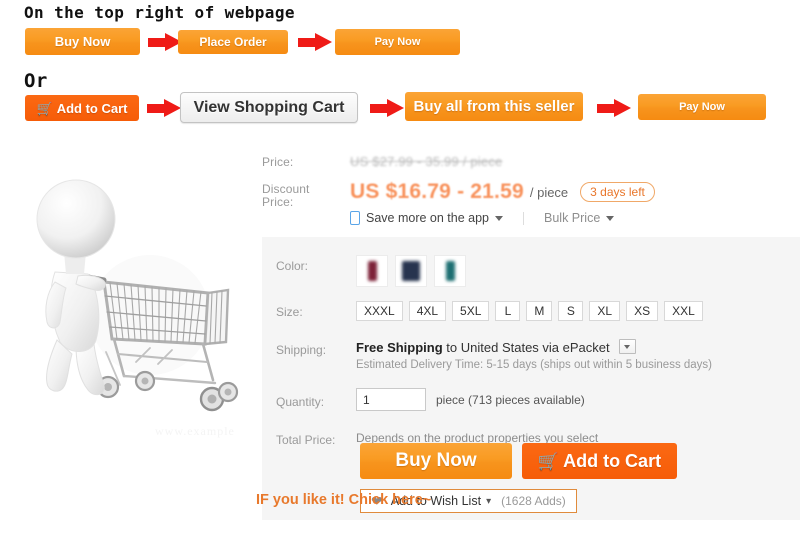 The height and width of the screenshot is (534, 800). I want to click on size-option: 4XL, so click(427, 311).